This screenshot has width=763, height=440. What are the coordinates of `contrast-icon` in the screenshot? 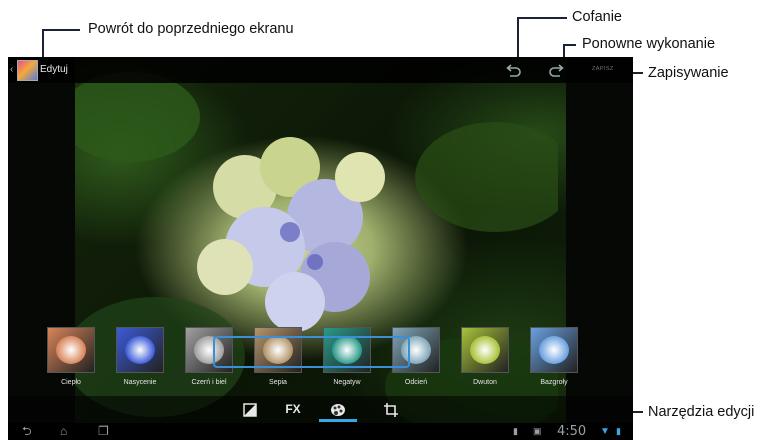 It's located at (250, 410).